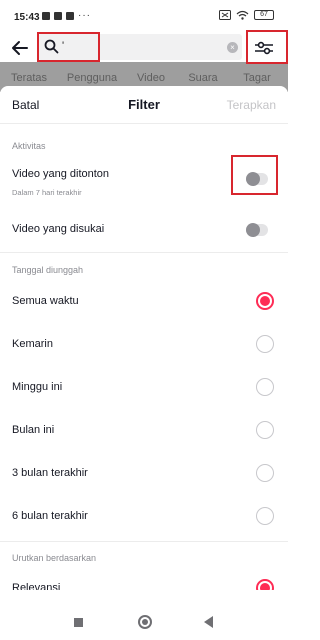 The height and width of the screenshot is (640, 320). Describe the element at coordinates (48, 270) in the screenshot. I see `date-section-label: Tanggal diunggah` at that location.